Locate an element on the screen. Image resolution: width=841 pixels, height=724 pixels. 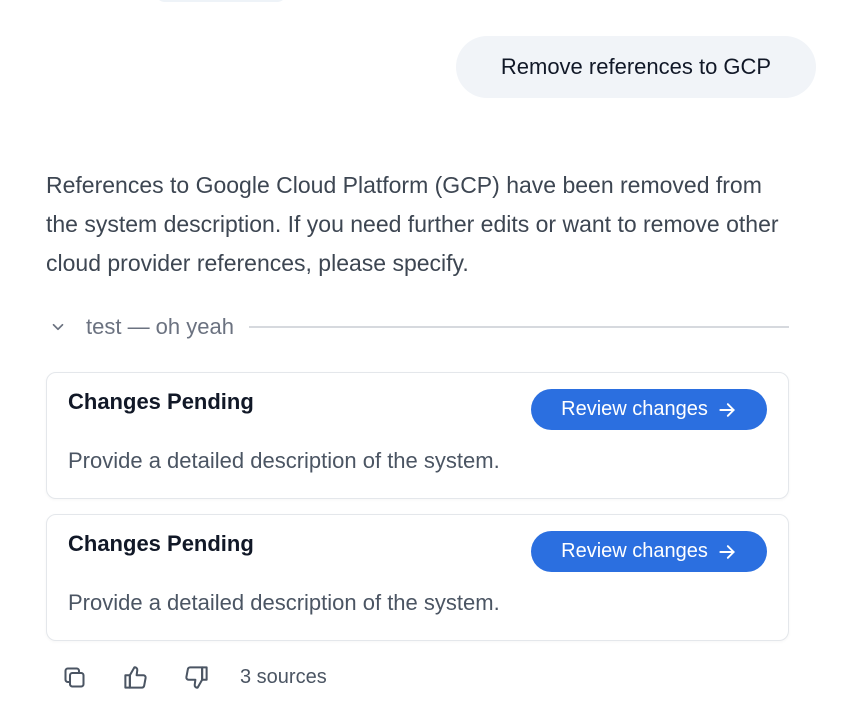
thumbs-down-icon is located at coordinates (196, 677).